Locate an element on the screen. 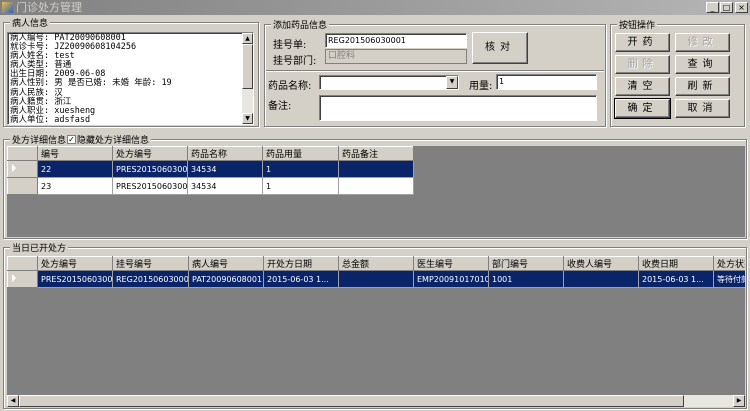  chevron-down-icon: ▼ is located at coordinates (452, 82).